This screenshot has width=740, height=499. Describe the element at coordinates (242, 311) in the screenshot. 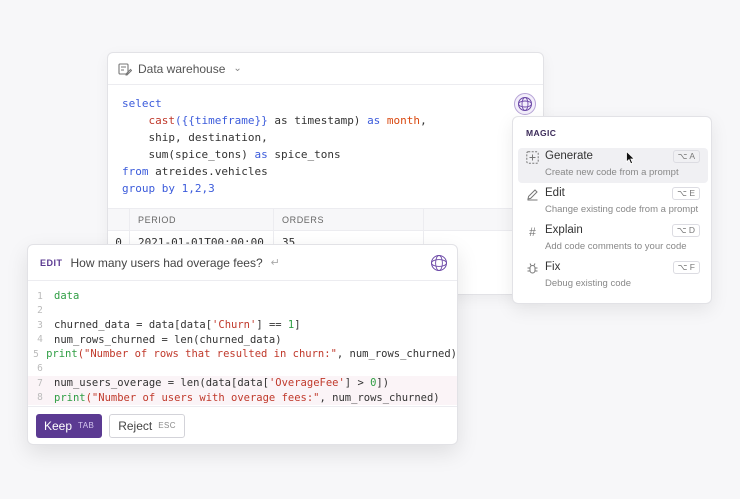

I see `code-line: 2` at that location.